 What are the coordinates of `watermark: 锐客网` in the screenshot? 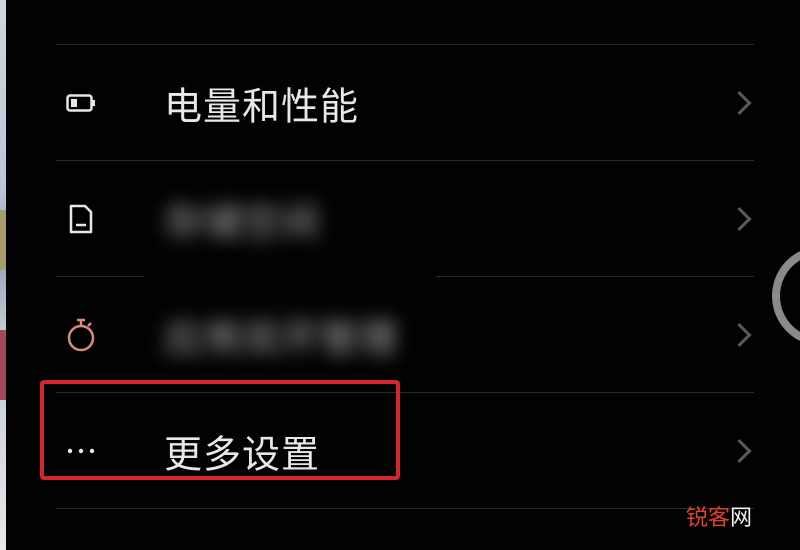 It's located at (719, 516).